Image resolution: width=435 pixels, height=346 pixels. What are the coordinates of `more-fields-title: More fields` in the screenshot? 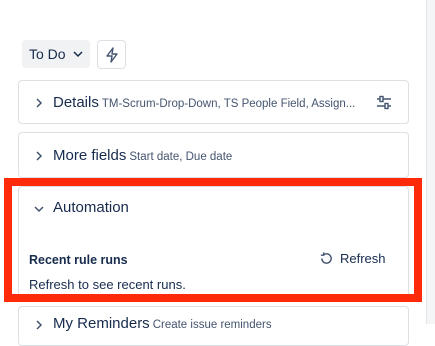 It's located at (90, 155).